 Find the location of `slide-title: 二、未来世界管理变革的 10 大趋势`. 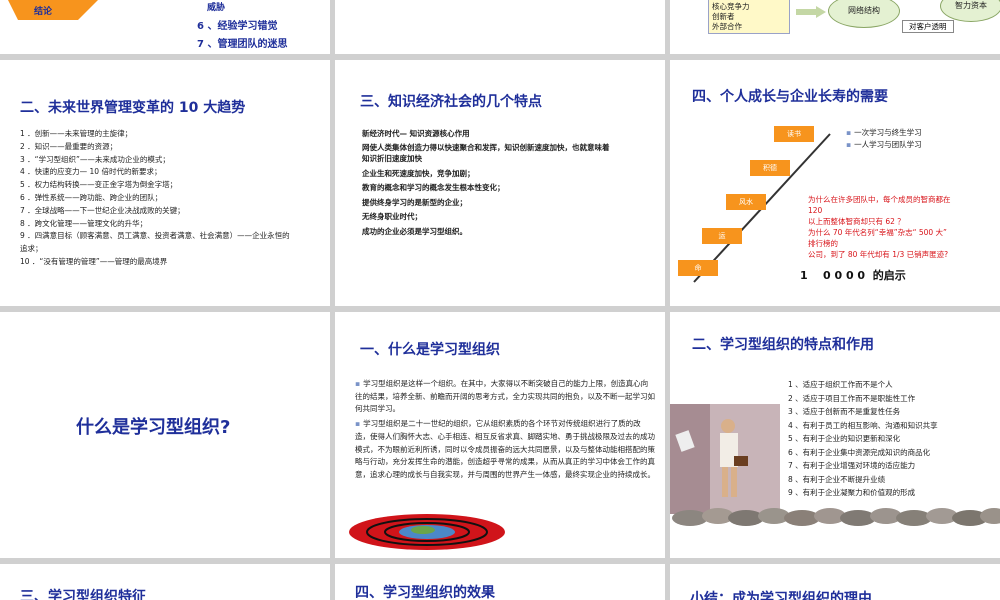

slide-title: 二、未来世界管理变革的 10 大趋势 is located at coordinates (133, 108).